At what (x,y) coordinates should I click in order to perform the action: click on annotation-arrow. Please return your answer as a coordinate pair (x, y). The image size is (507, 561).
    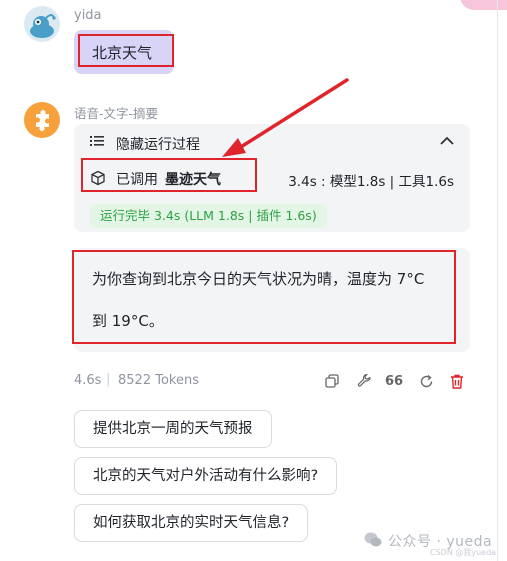
    Looking at the image, I should click on (285, 117).